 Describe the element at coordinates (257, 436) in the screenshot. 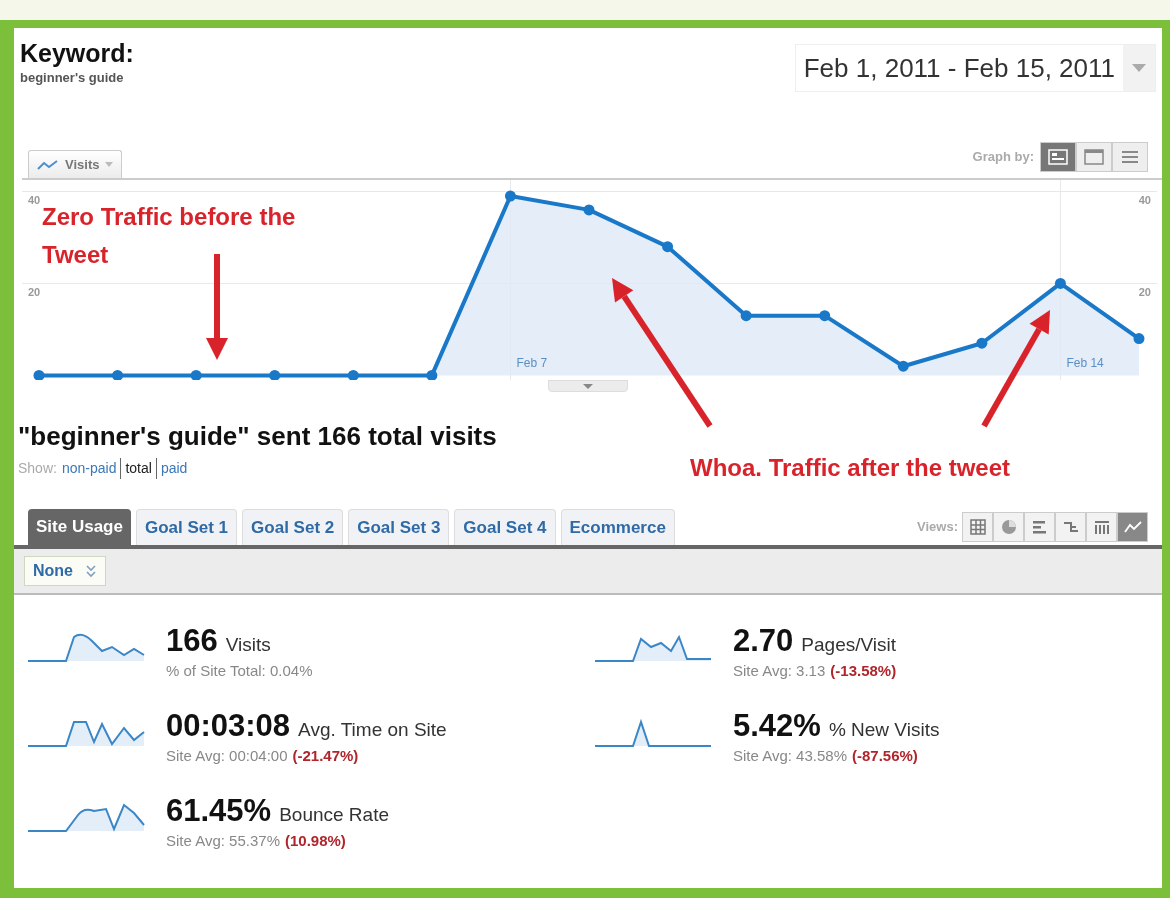

I see `summary-title: "beginner's guide" sent 166 total visits` at that location.